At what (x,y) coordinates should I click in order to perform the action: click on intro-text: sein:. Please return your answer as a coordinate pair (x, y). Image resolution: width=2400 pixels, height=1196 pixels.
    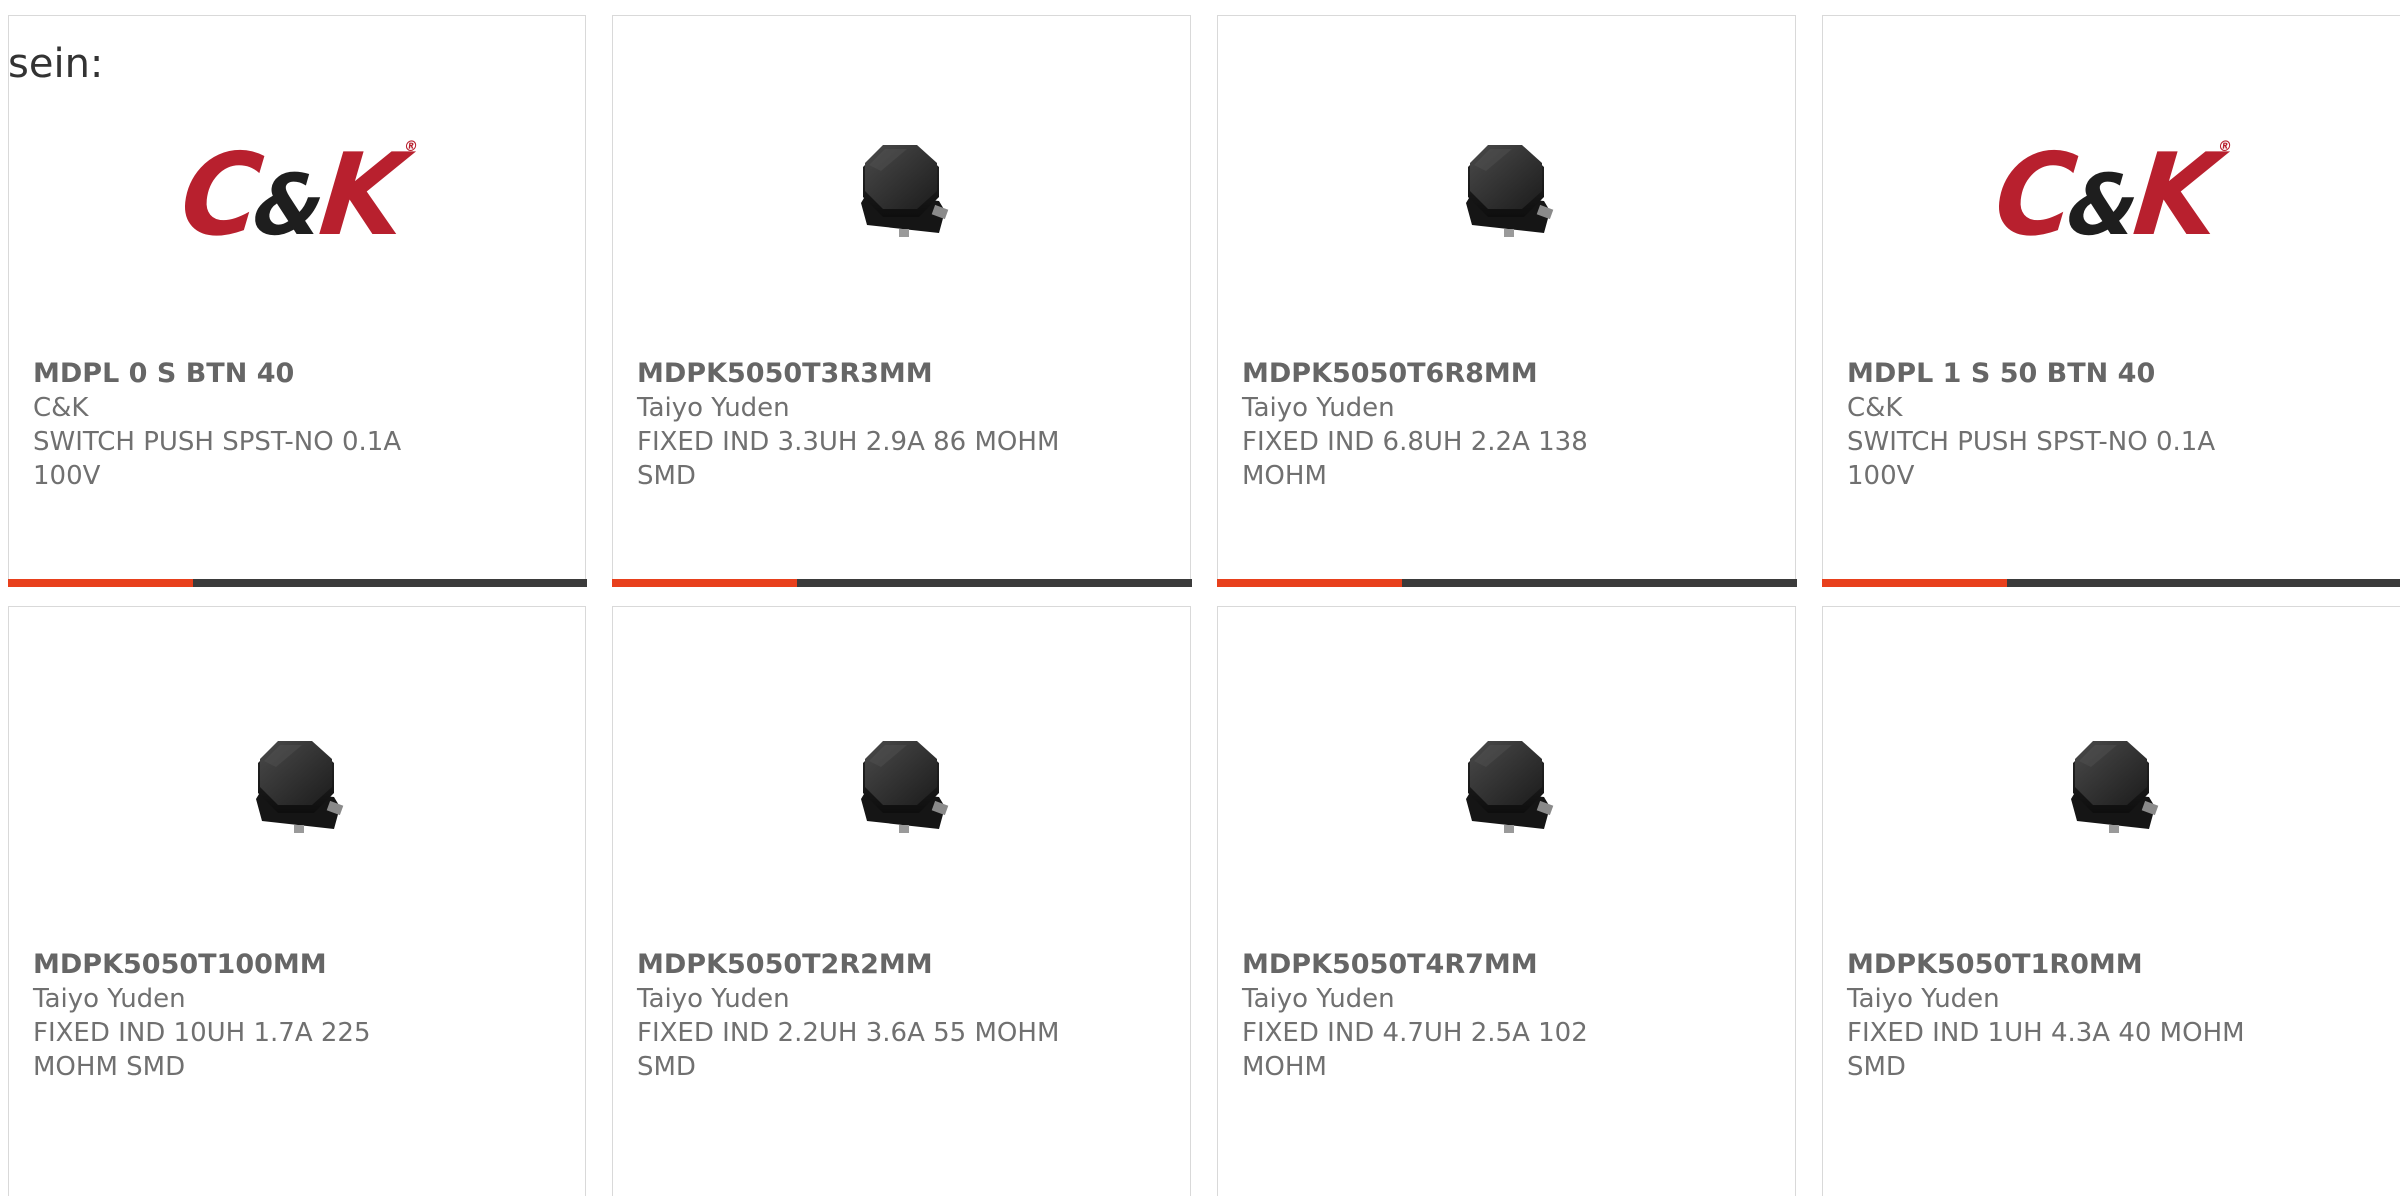
    Looking at the image, I should click on (55, 64).